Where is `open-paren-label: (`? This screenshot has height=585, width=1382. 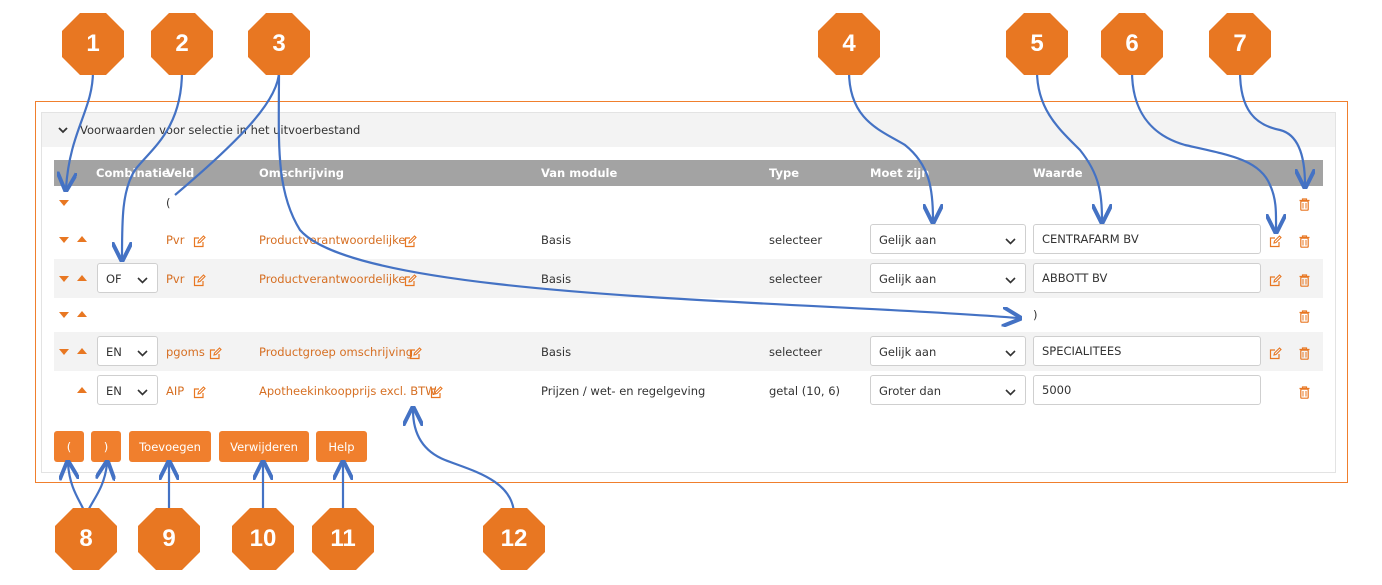
open-paren-label: ( is located at coordinates (168, 203).